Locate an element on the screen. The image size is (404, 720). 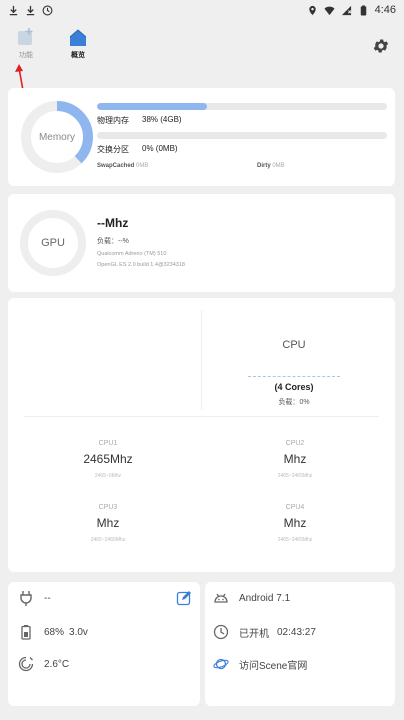
cpu-load-label: 负载： is located at coordinates (289, 402).